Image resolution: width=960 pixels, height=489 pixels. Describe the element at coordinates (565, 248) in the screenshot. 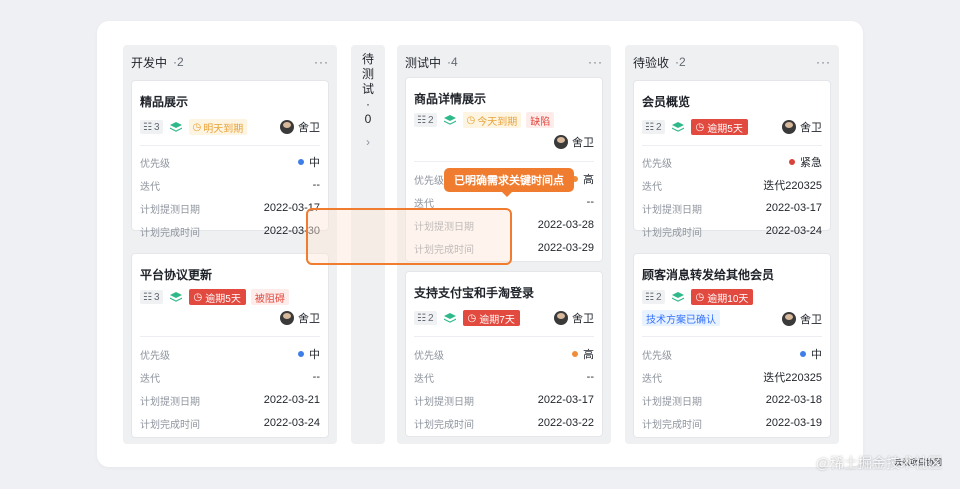

I see `done-date-value: 2022-03-29` at that location.